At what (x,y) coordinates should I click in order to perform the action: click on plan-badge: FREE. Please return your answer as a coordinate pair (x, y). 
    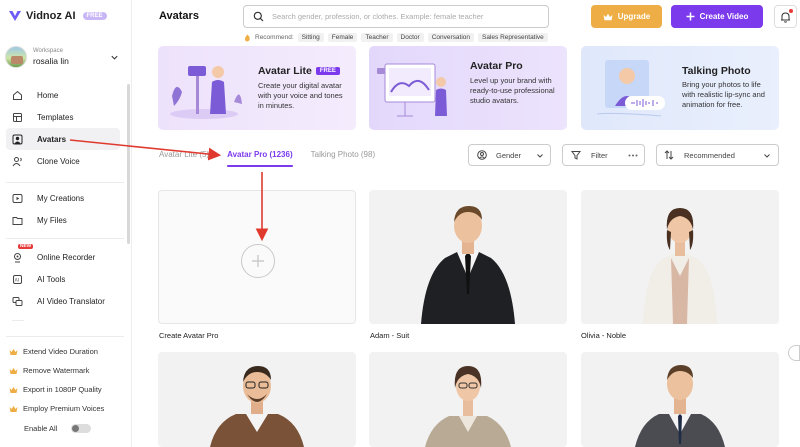
    Looking at the image, I should click on (94, 16).